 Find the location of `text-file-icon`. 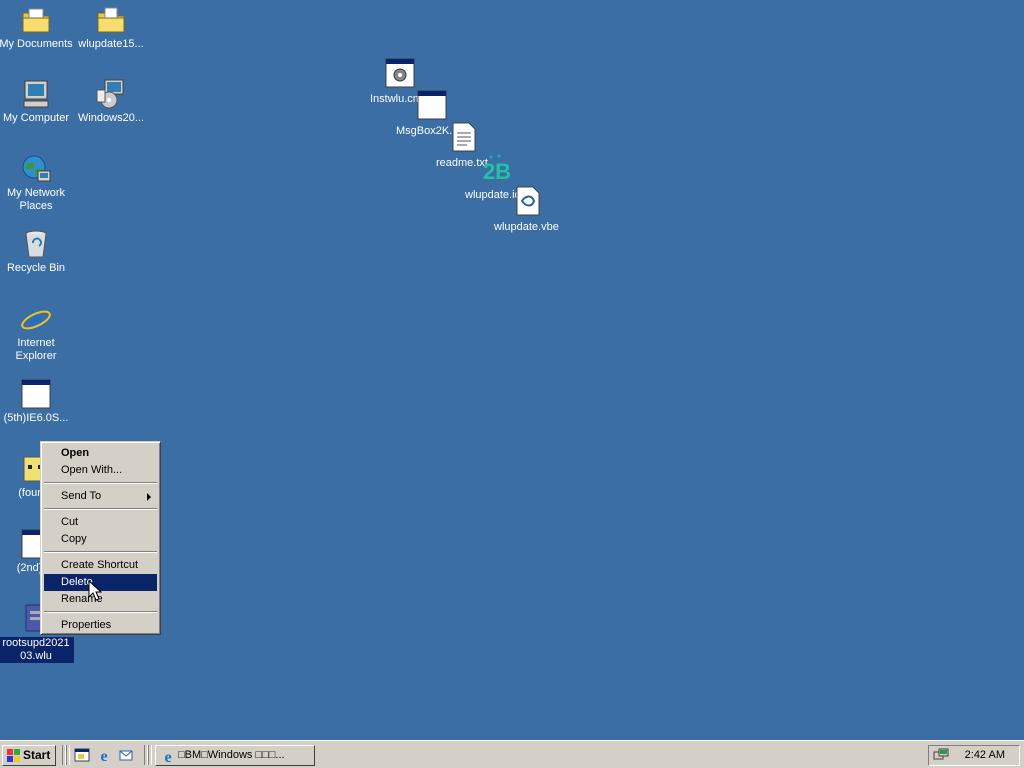

text-file-icon is located at coordinates (464, 137).